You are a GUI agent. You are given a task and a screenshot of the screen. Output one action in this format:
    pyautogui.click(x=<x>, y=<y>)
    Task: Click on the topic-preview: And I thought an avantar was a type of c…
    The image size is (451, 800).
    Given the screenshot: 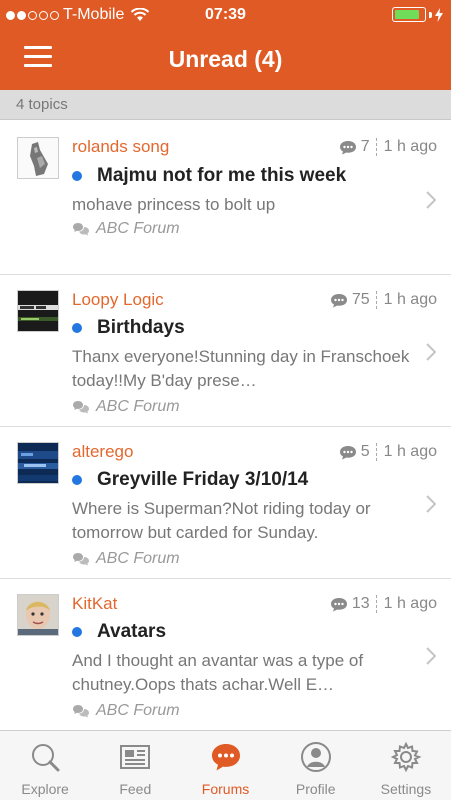 What is the action you would take?
    pyautogui.click(x=218, y=672)
    